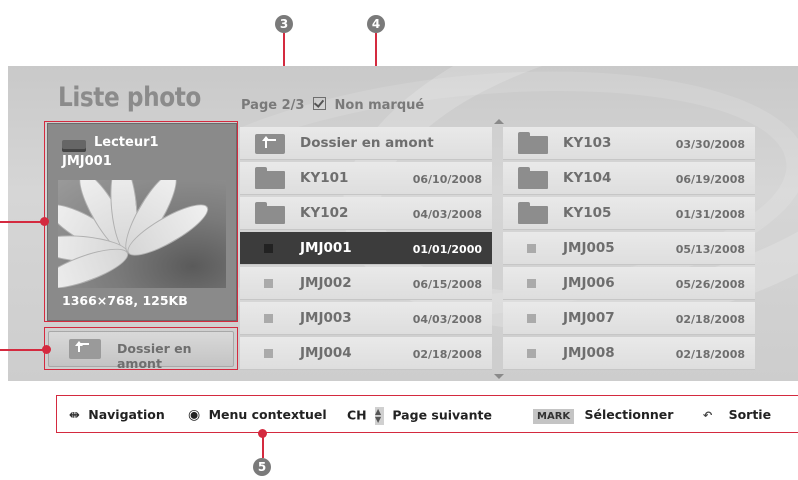 This screenshot has width=798, height=480. I want to click on item-date: 01/31/2008, so click(710, 214).